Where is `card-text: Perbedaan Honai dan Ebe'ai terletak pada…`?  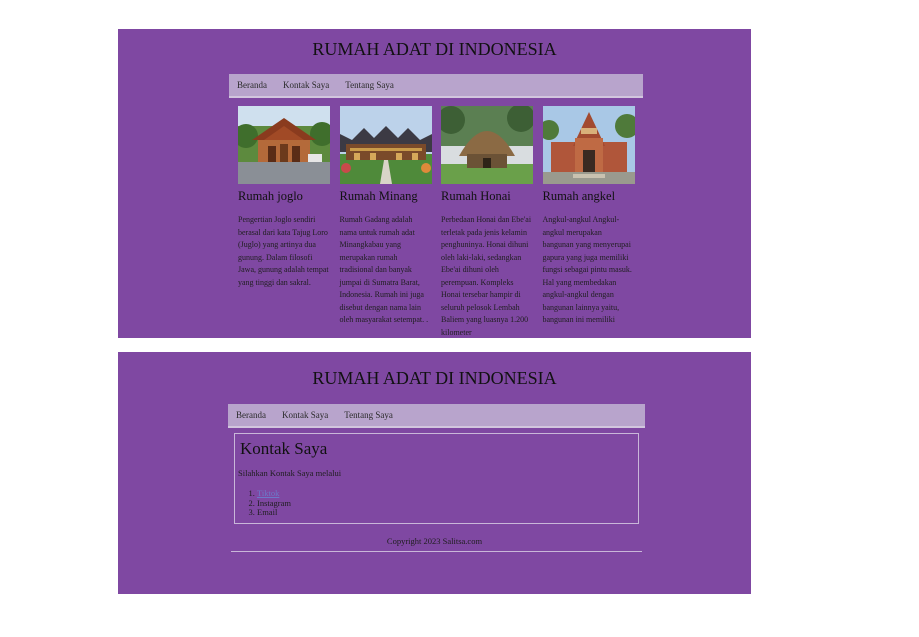 card-text: Perbedaan Honai dan Ebe'ai terletak pada… is located at coordinates (486, 276).